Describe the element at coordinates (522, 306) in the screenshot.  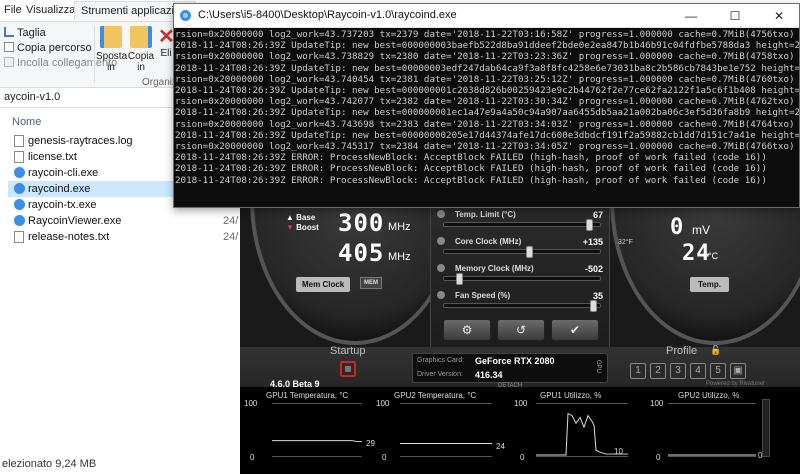
I see `fan-speed-slider` at that location.